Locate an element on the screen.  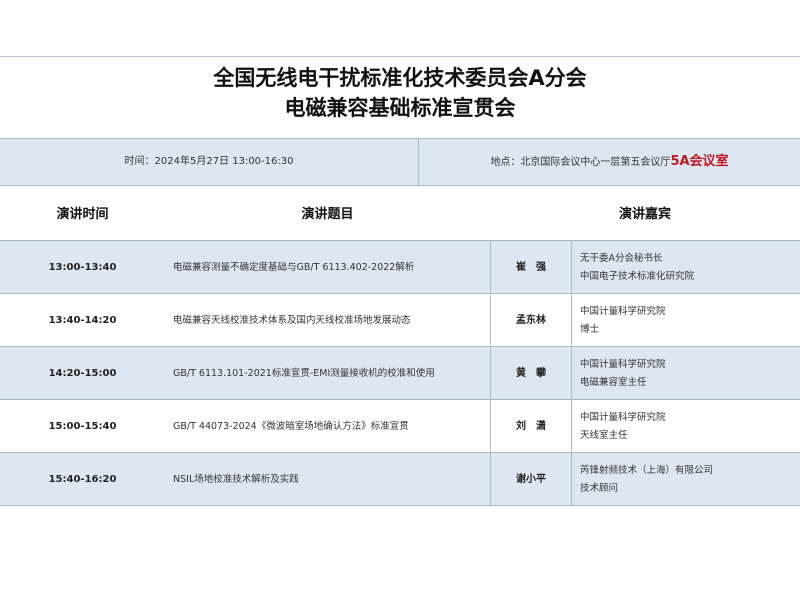
header-topic: 演讲题目 is located at coordinates (327, 214).